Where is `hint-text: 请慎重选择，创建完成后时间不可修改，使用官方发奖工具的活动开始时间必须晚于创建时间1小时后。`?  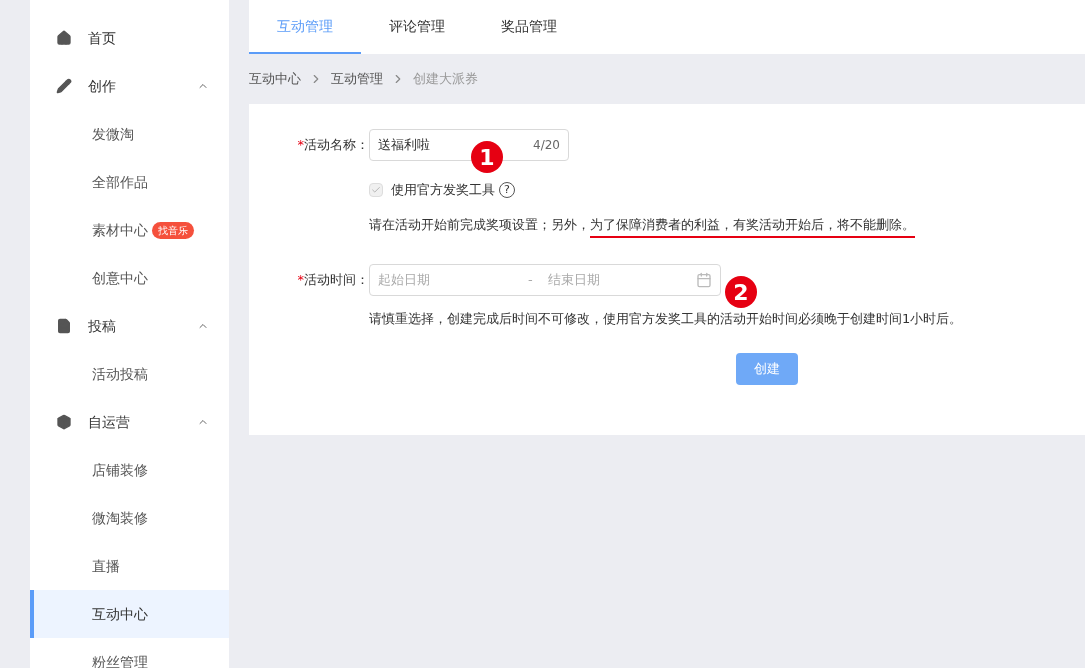
hint-text: 请慎重选择，创建完成后时间不可修改，使用官方发奖工具的活动开始时间必须晚于创建时间1小时后。 is located at coordinates (666, 319).